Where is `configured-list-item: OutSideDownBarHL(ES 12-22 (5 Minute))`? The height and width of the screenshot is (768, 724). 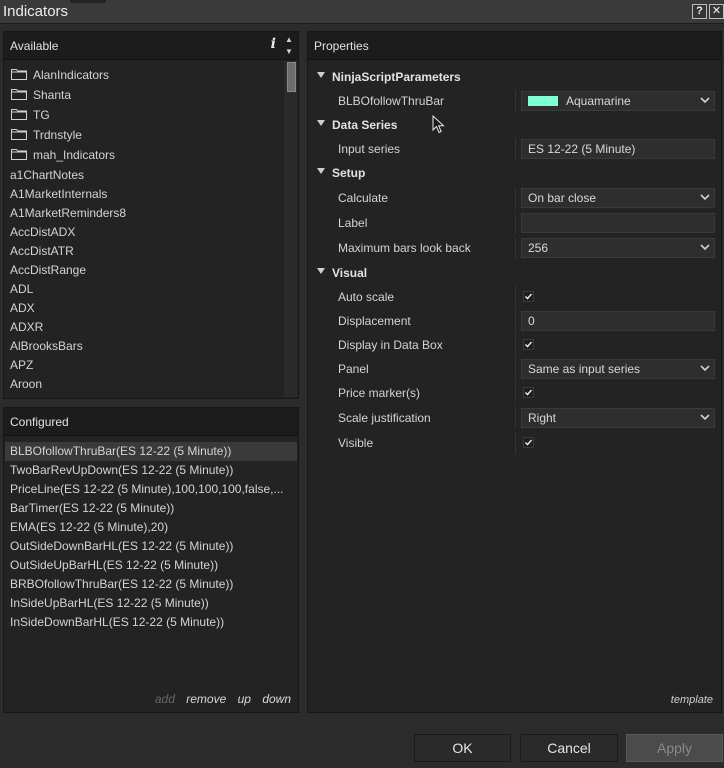
configured-list-item: OutSideDownBarHL(ES 12-22 (5 Minute)) is located at coordinates (151, 546).